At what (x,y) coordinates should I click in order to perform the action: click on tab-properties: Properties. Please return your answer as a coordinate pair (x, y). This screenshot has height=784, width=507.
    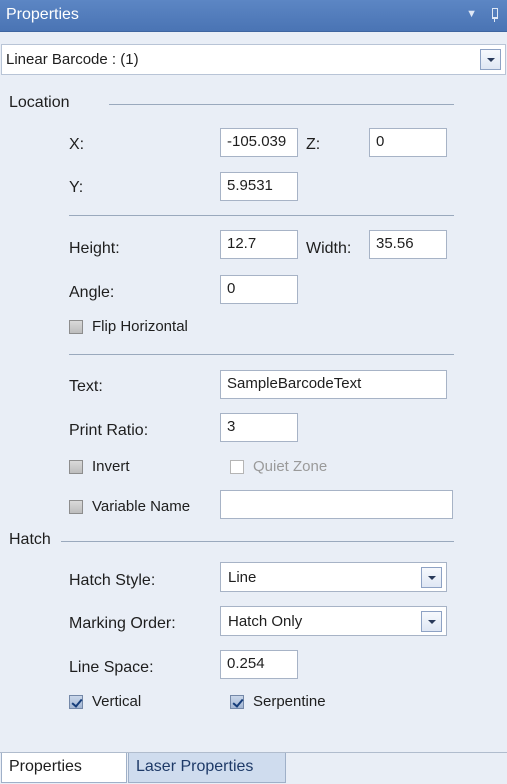
    Looking at the image, I should click on (64, 768).